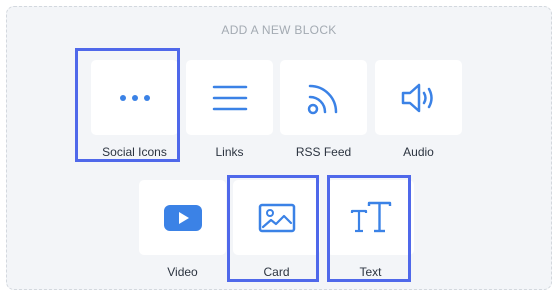 Image resolution: width=560 pixels, height=298 pixels. I want to click on block-video: Video, so click(182, 229).